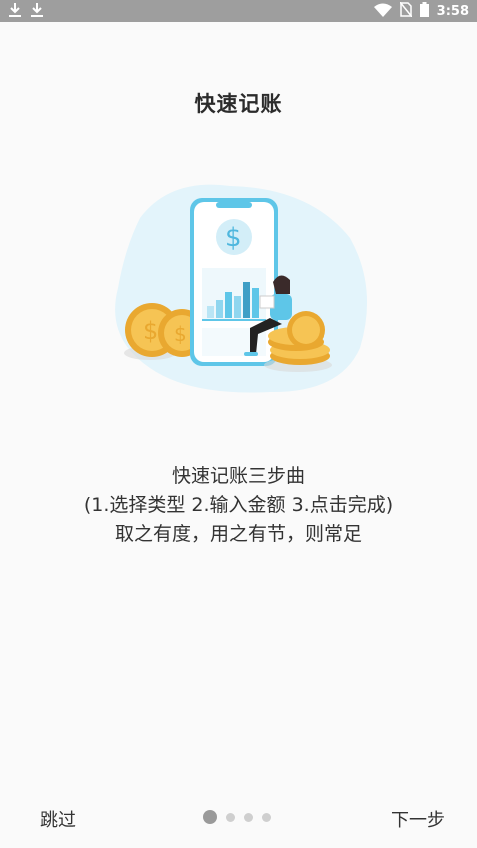 This screenshot has width=477, height=848. What do you see at coordinates (406, 11) in the screenshot?
I see `no-sim-icon` at bounding box center [406, 11].